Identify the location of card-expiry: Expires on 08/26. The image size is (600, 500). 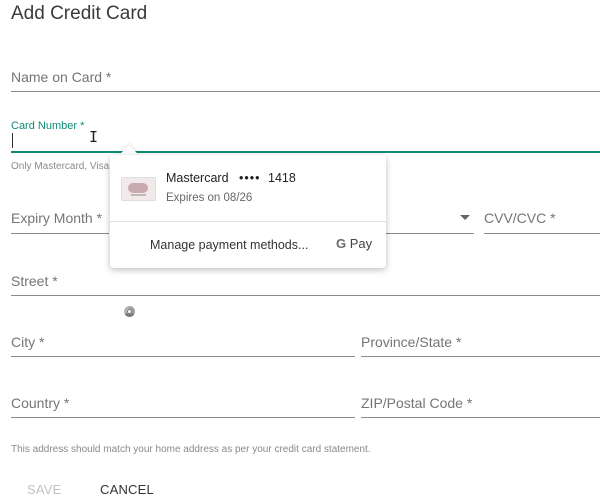
(209, 198).